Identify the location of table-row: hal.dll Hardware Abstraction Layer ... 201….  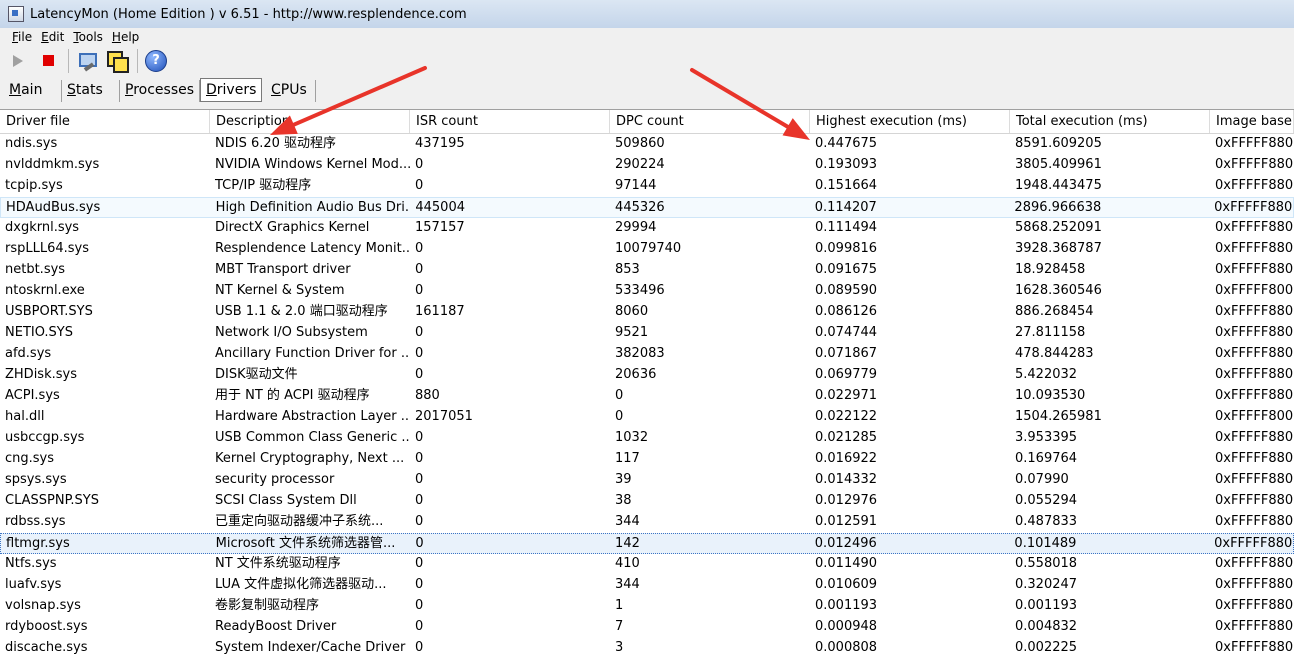
(647, 417).